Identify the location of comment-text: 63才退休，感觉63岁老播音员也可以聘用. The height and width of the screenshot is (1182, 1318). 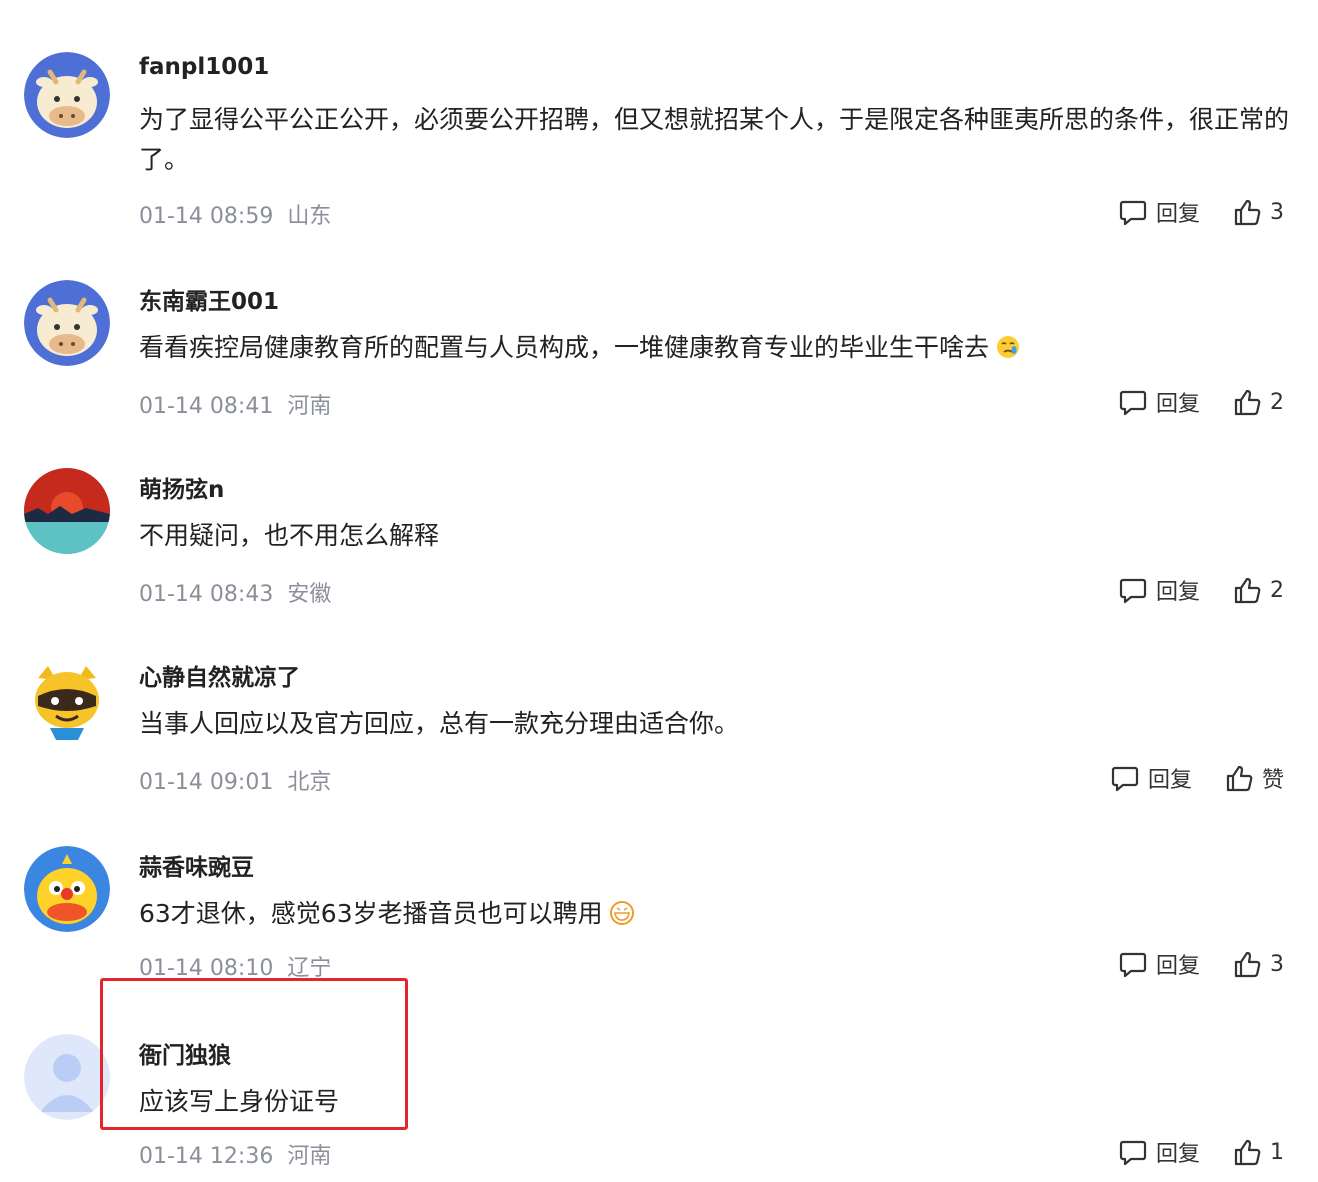
(714, 916).